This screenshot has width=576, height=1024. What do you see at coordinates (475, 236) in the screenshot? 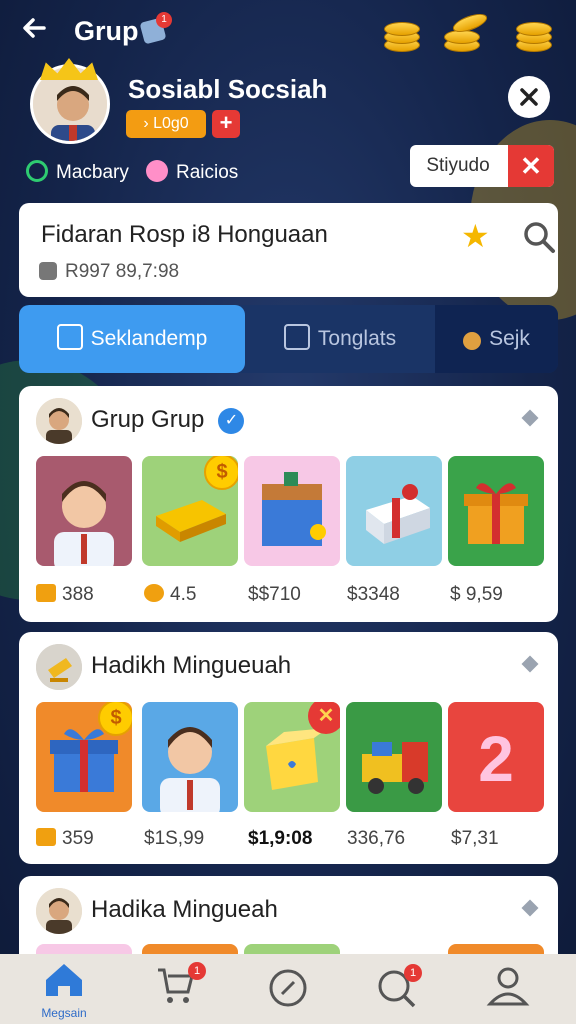
I see `star-icon: ★` at bounding box center [475, 236].